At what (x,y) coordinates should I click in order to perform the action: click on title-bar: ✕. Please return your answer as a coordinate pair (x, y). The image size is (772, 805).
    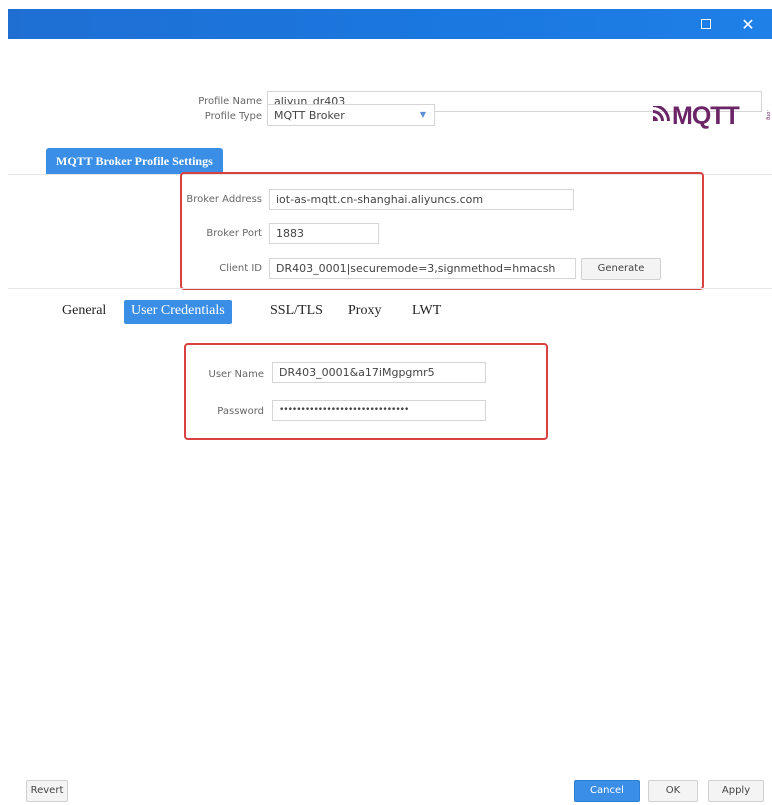
    Looking at the image, I should click on (390, 24).